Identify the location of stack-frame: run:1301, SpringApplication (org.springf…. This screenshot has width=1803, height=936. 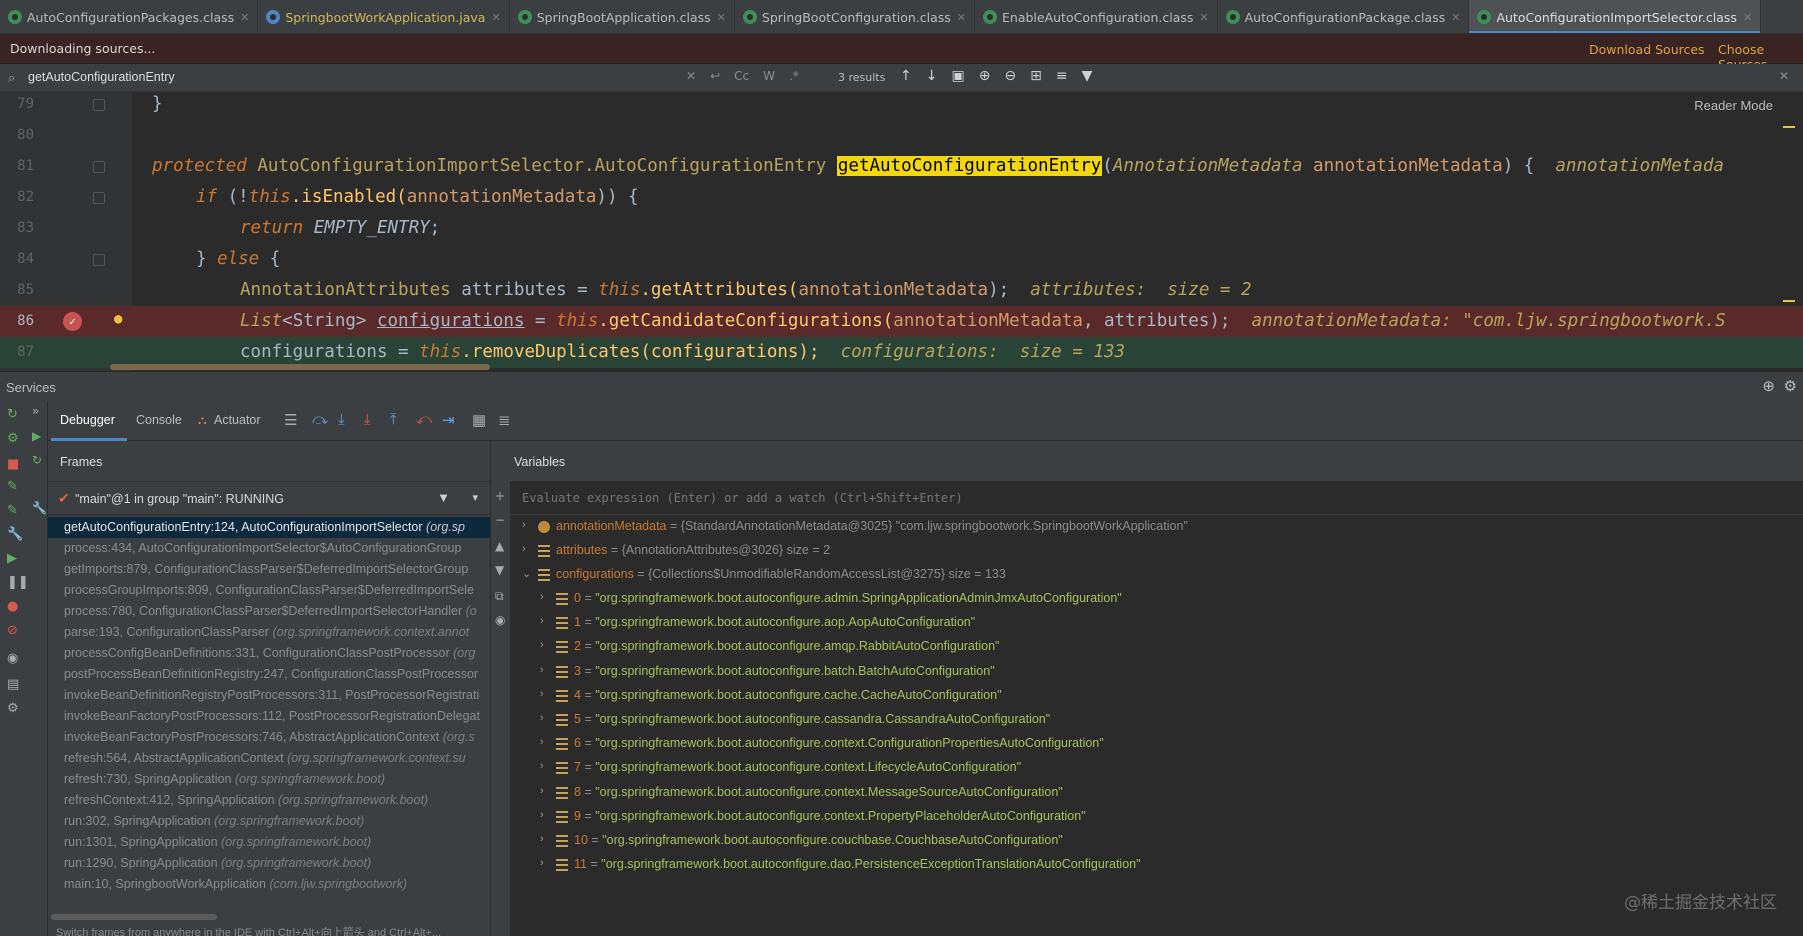
(269, 842).